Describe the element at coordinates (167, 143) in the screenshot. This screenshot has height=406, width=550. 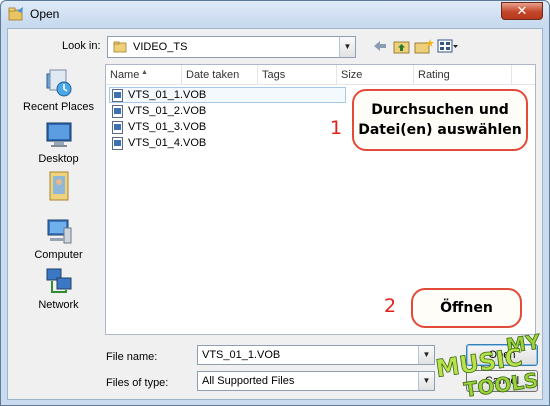
I see `file-name: VTS_01_4.VOB` at that location.